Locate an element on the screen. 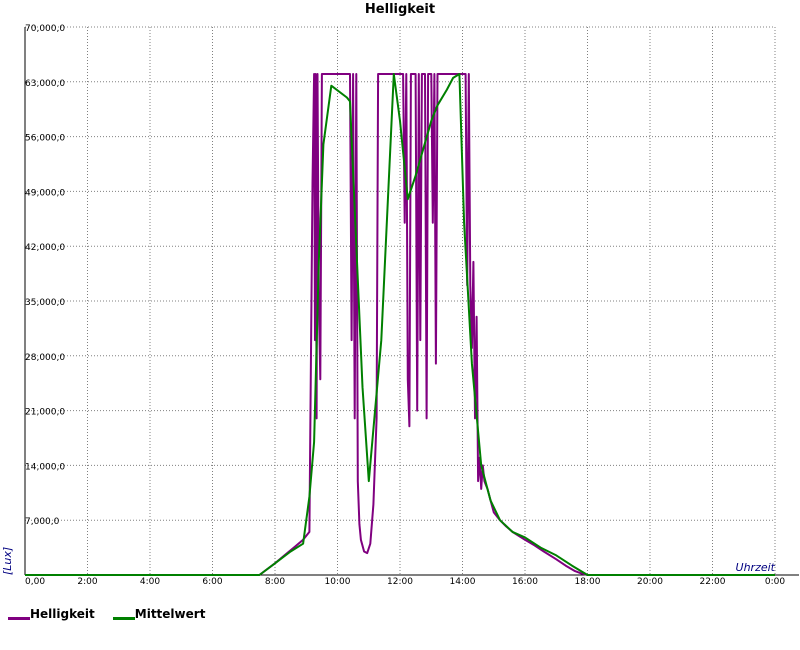 This screenshot has width=800, height=650. x-tick-label: 18:00 is located at coordinates (588, 582).